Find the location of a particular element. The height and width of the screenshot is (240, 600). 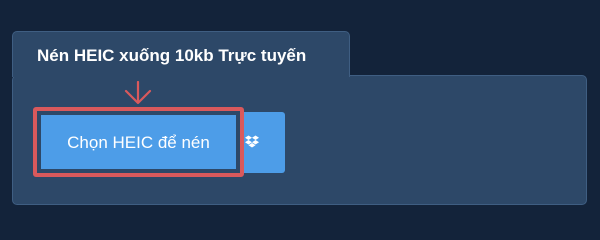

dropbox-icon is located at coordinates (252, 141).